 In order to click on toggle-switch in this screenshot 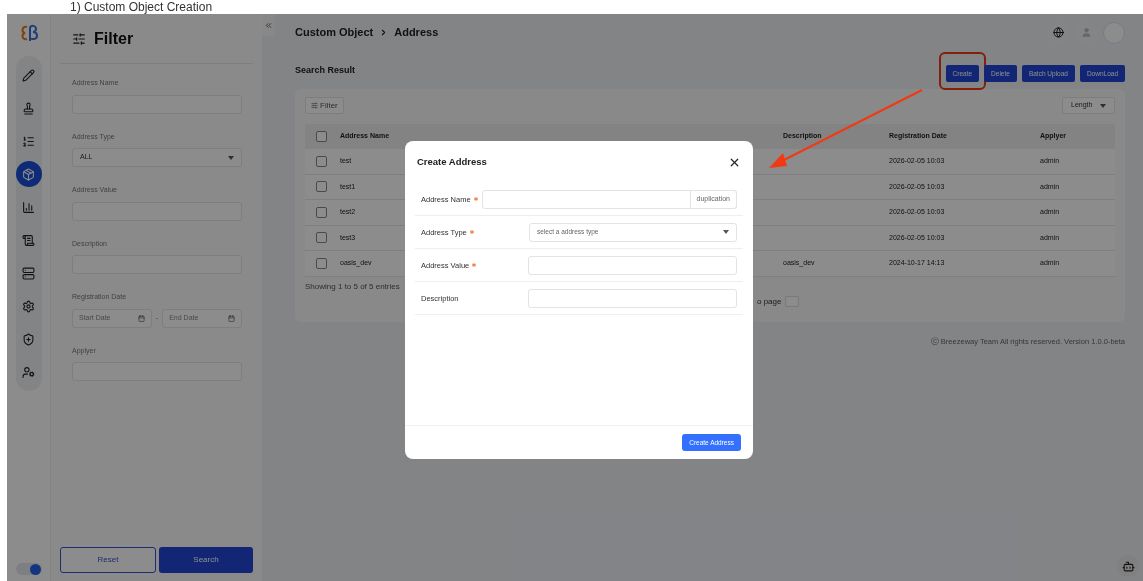, I will do `click(28, 569)`.